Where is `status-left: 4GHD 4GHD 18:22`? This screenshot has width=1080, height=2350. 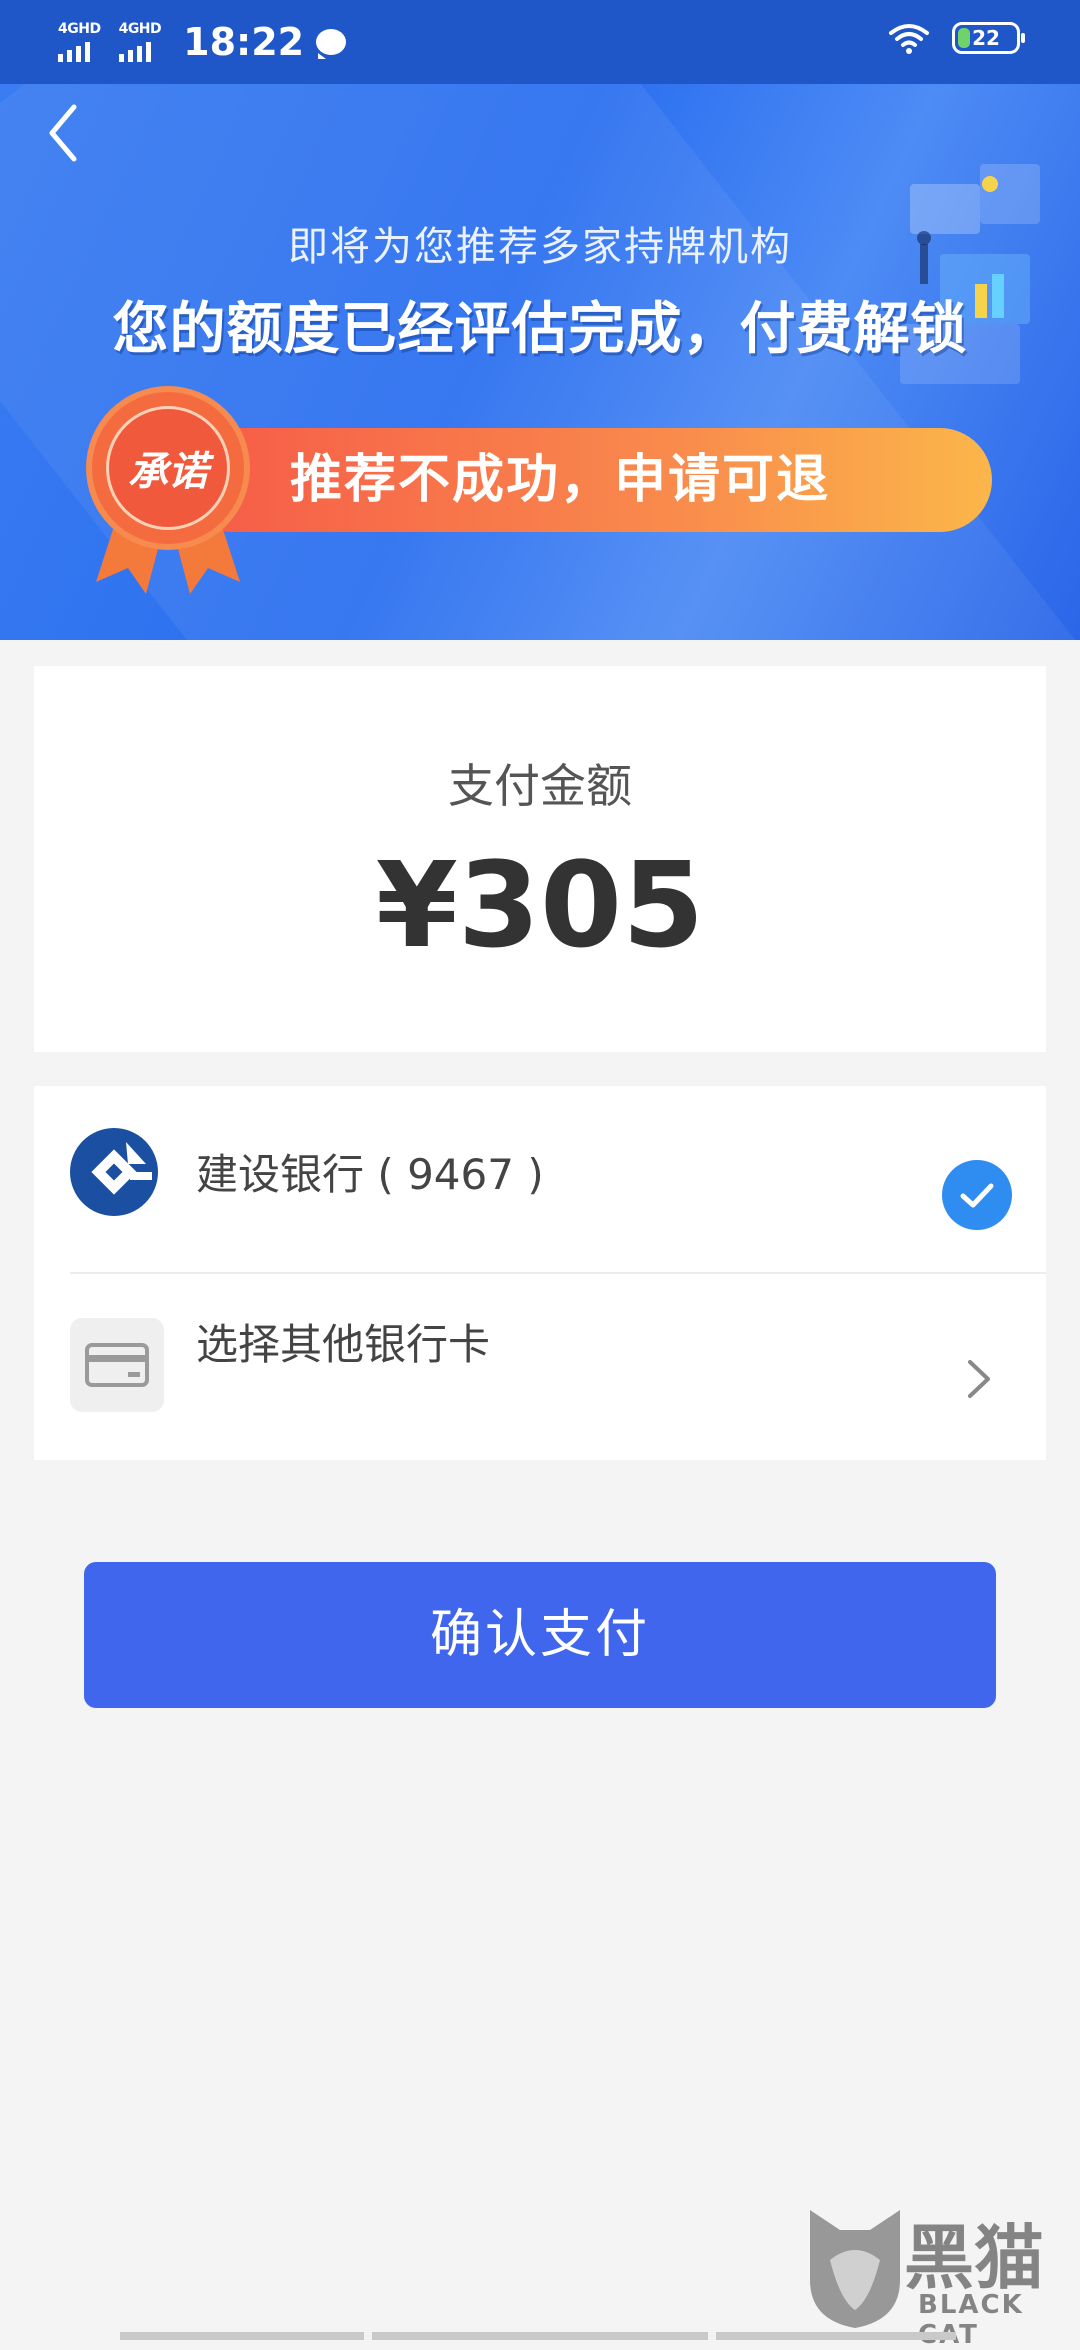
status-left: 4GHD 4GHD 18:22 is located at coordinates (202, 42).